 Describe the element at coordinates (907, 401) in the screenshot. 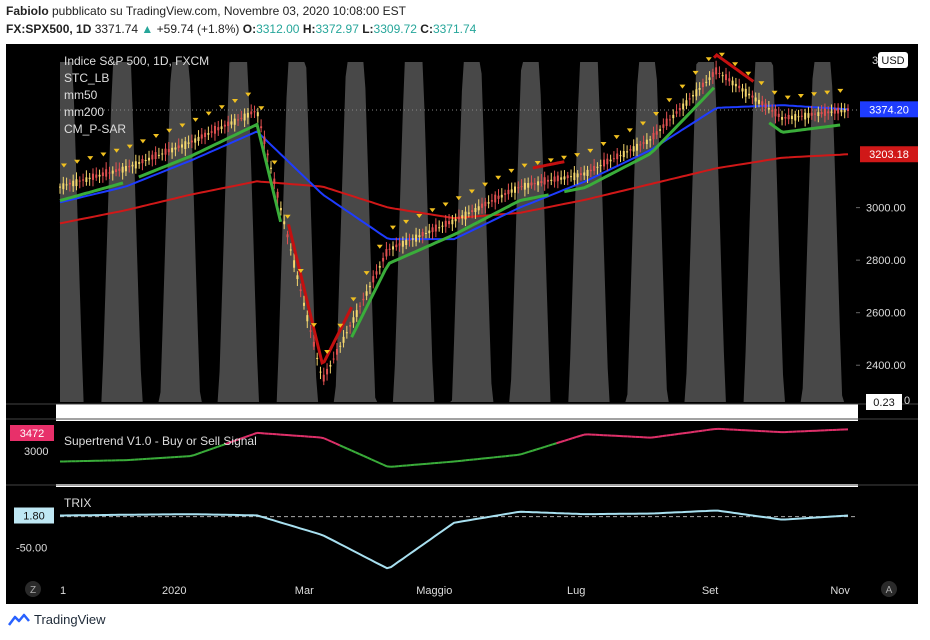

I see `stc-tail: 0` at that location.